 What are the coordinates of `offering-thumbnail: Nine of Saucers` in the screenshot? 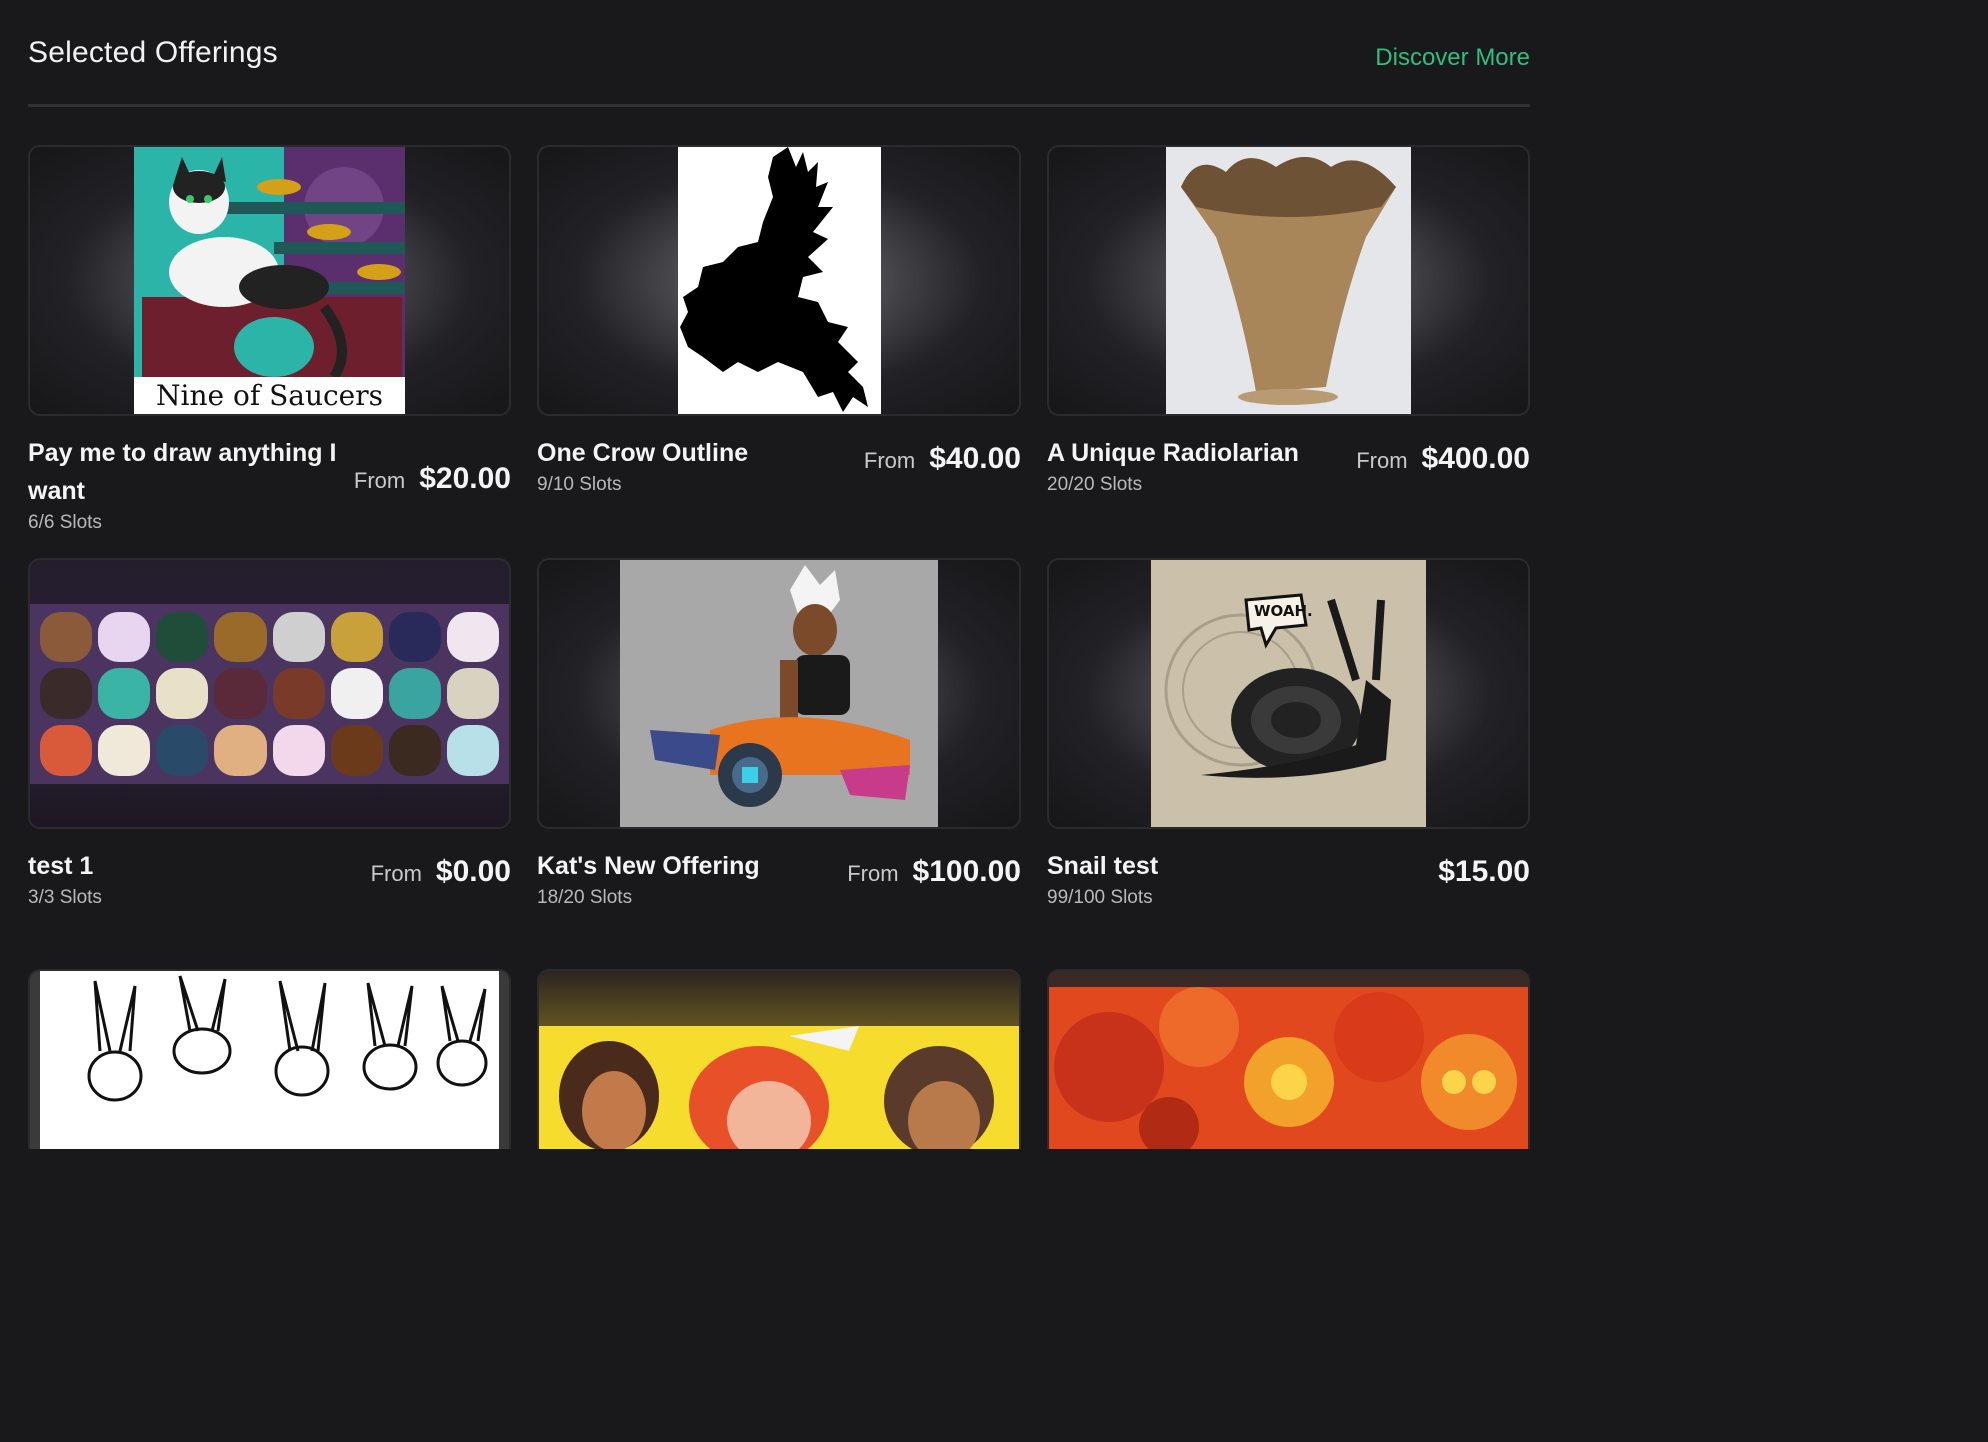 It's located at (269, 280).